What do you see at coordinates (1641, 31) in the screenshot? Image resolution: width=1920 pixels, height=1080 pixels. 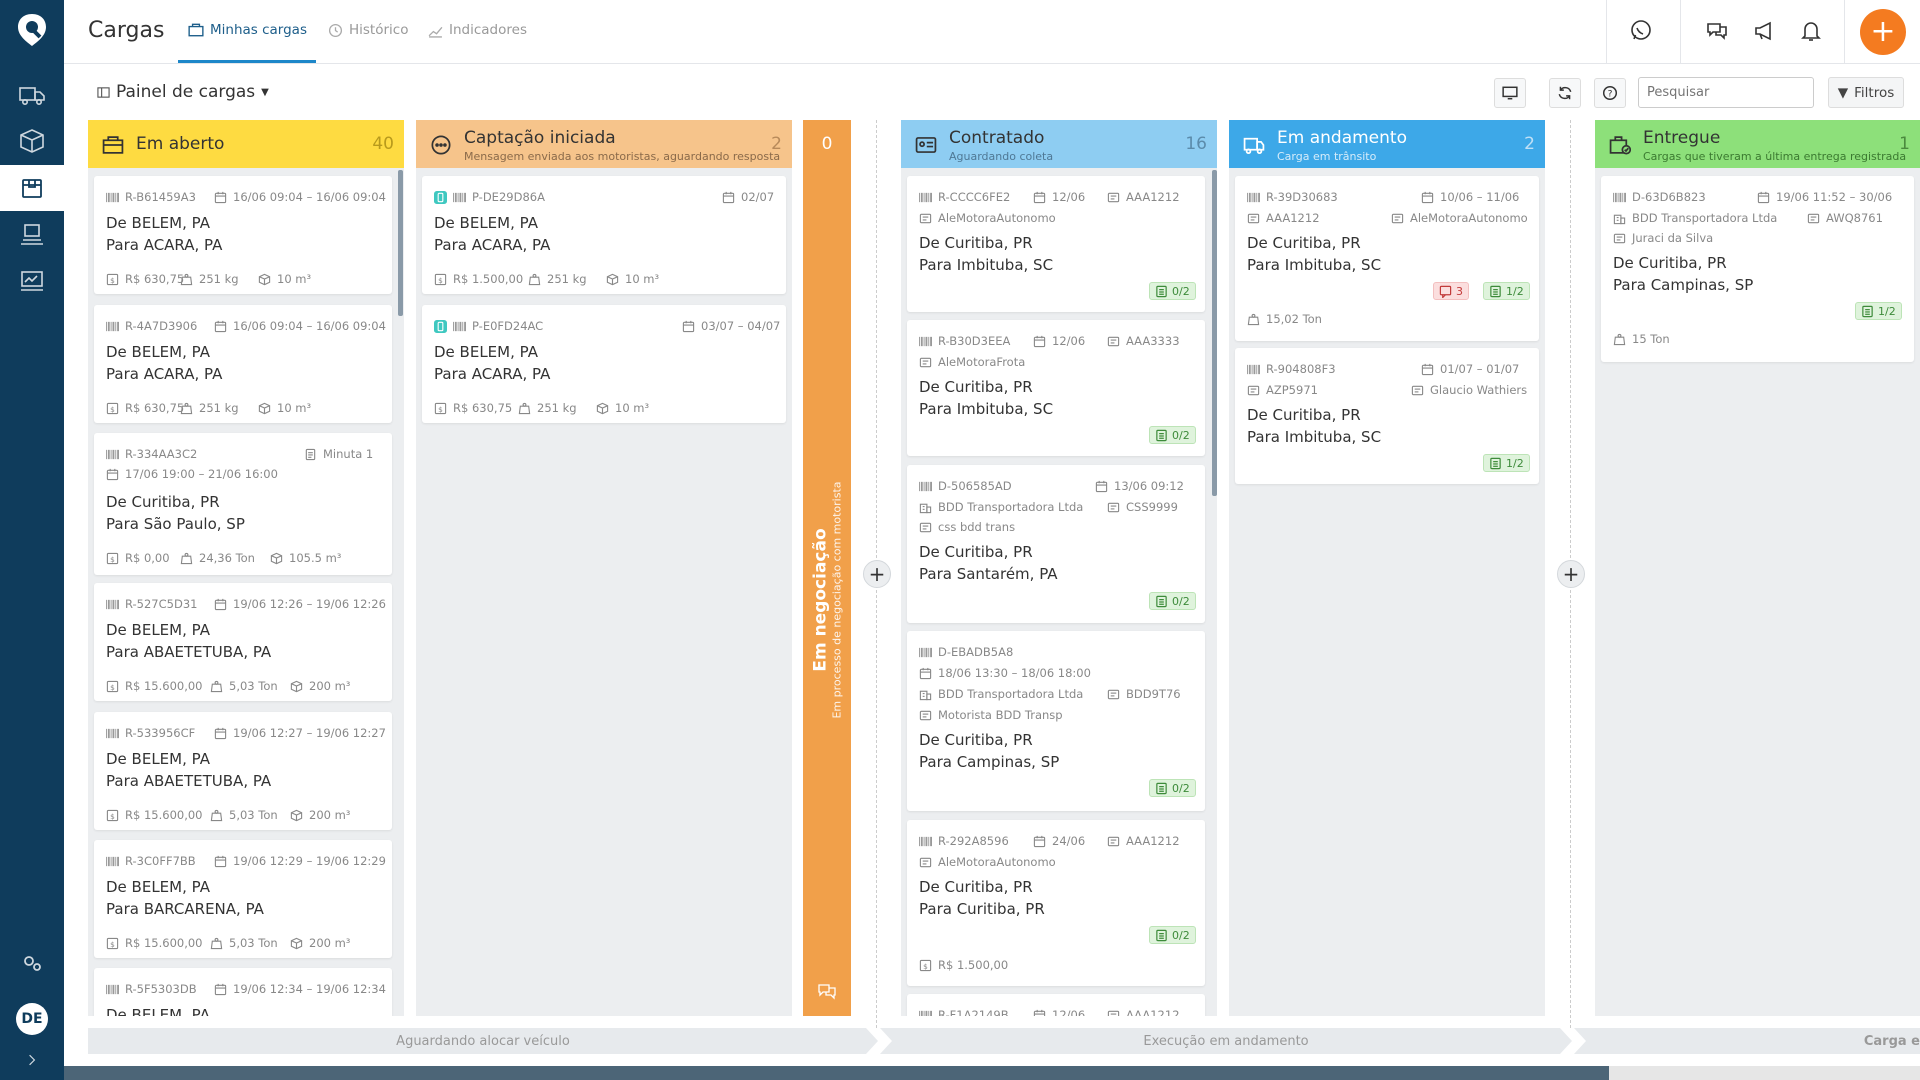 I see `whatsapp-icon` at bounding box center [1641, 31].